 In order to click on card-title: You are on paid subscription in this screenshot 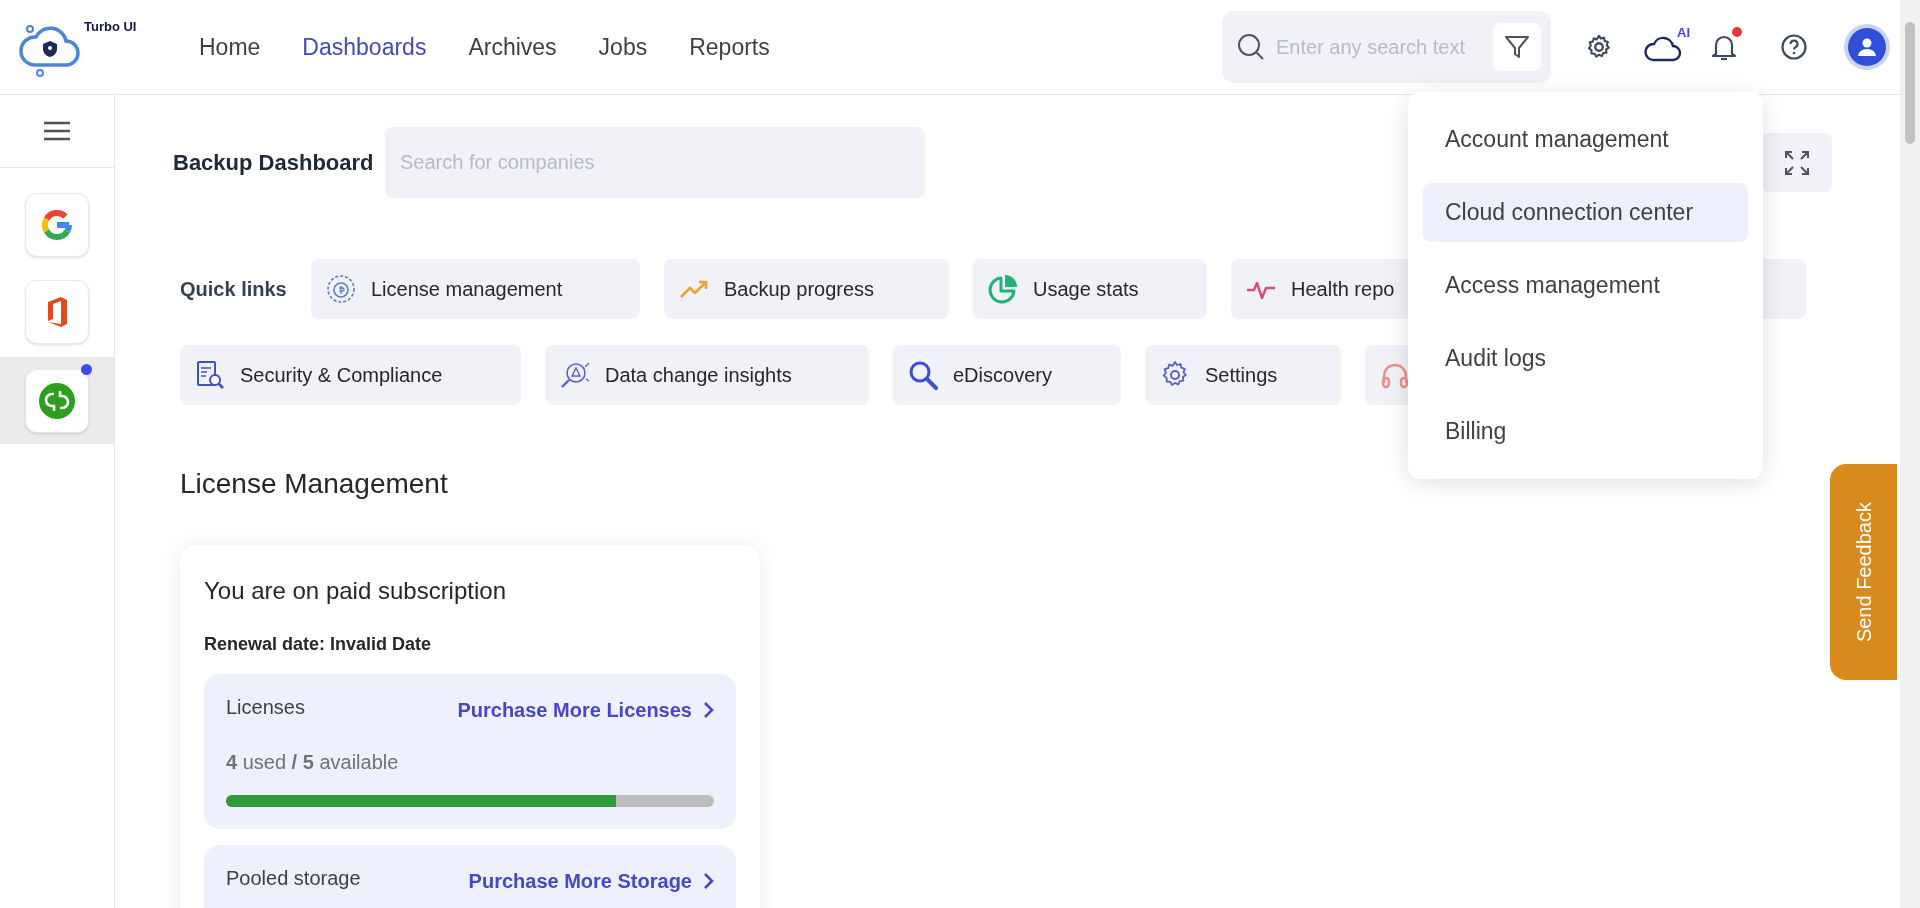, I will do `click(355, 591)`.